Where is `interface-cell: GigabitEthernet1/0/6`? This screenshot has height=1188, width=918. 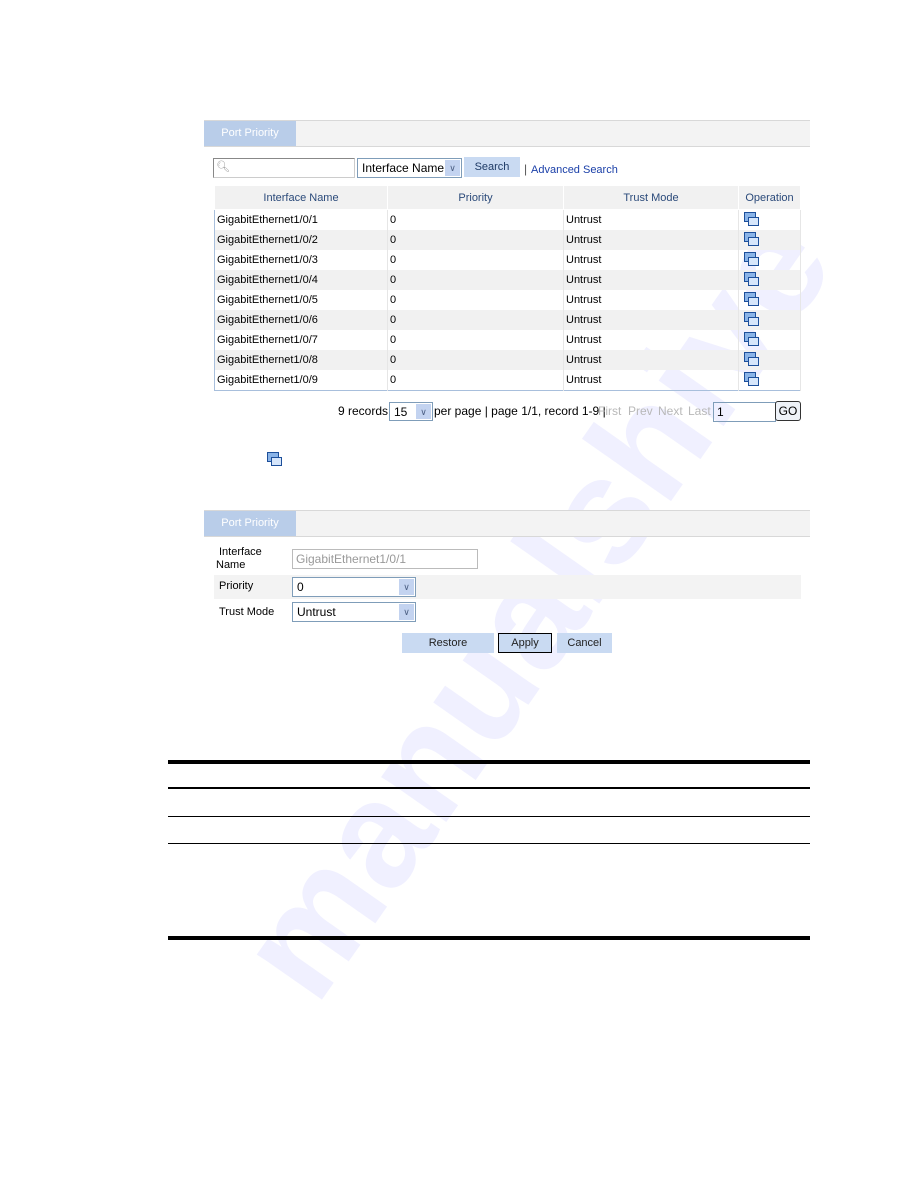 interface-cell: GigabitEthernet1/0/6 is located at coordinates (301, 320).